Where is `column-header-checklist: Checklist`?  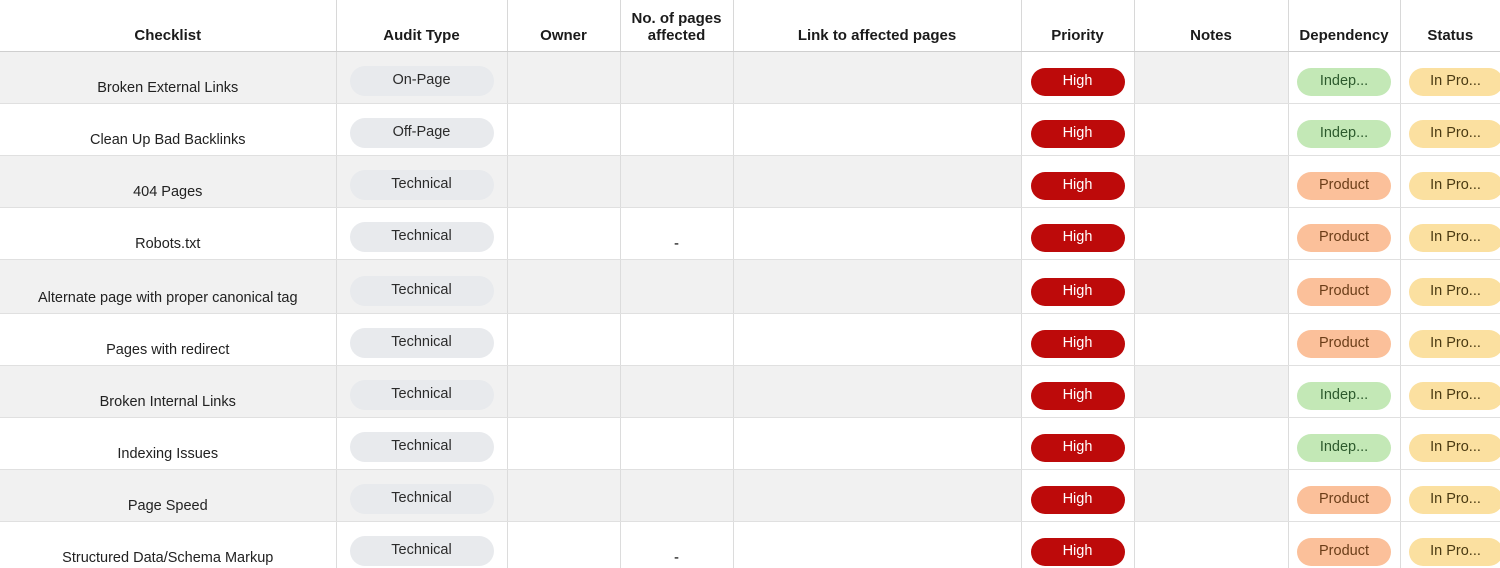 column-header-checklist: Checklist is located at coordinates (168, 26).